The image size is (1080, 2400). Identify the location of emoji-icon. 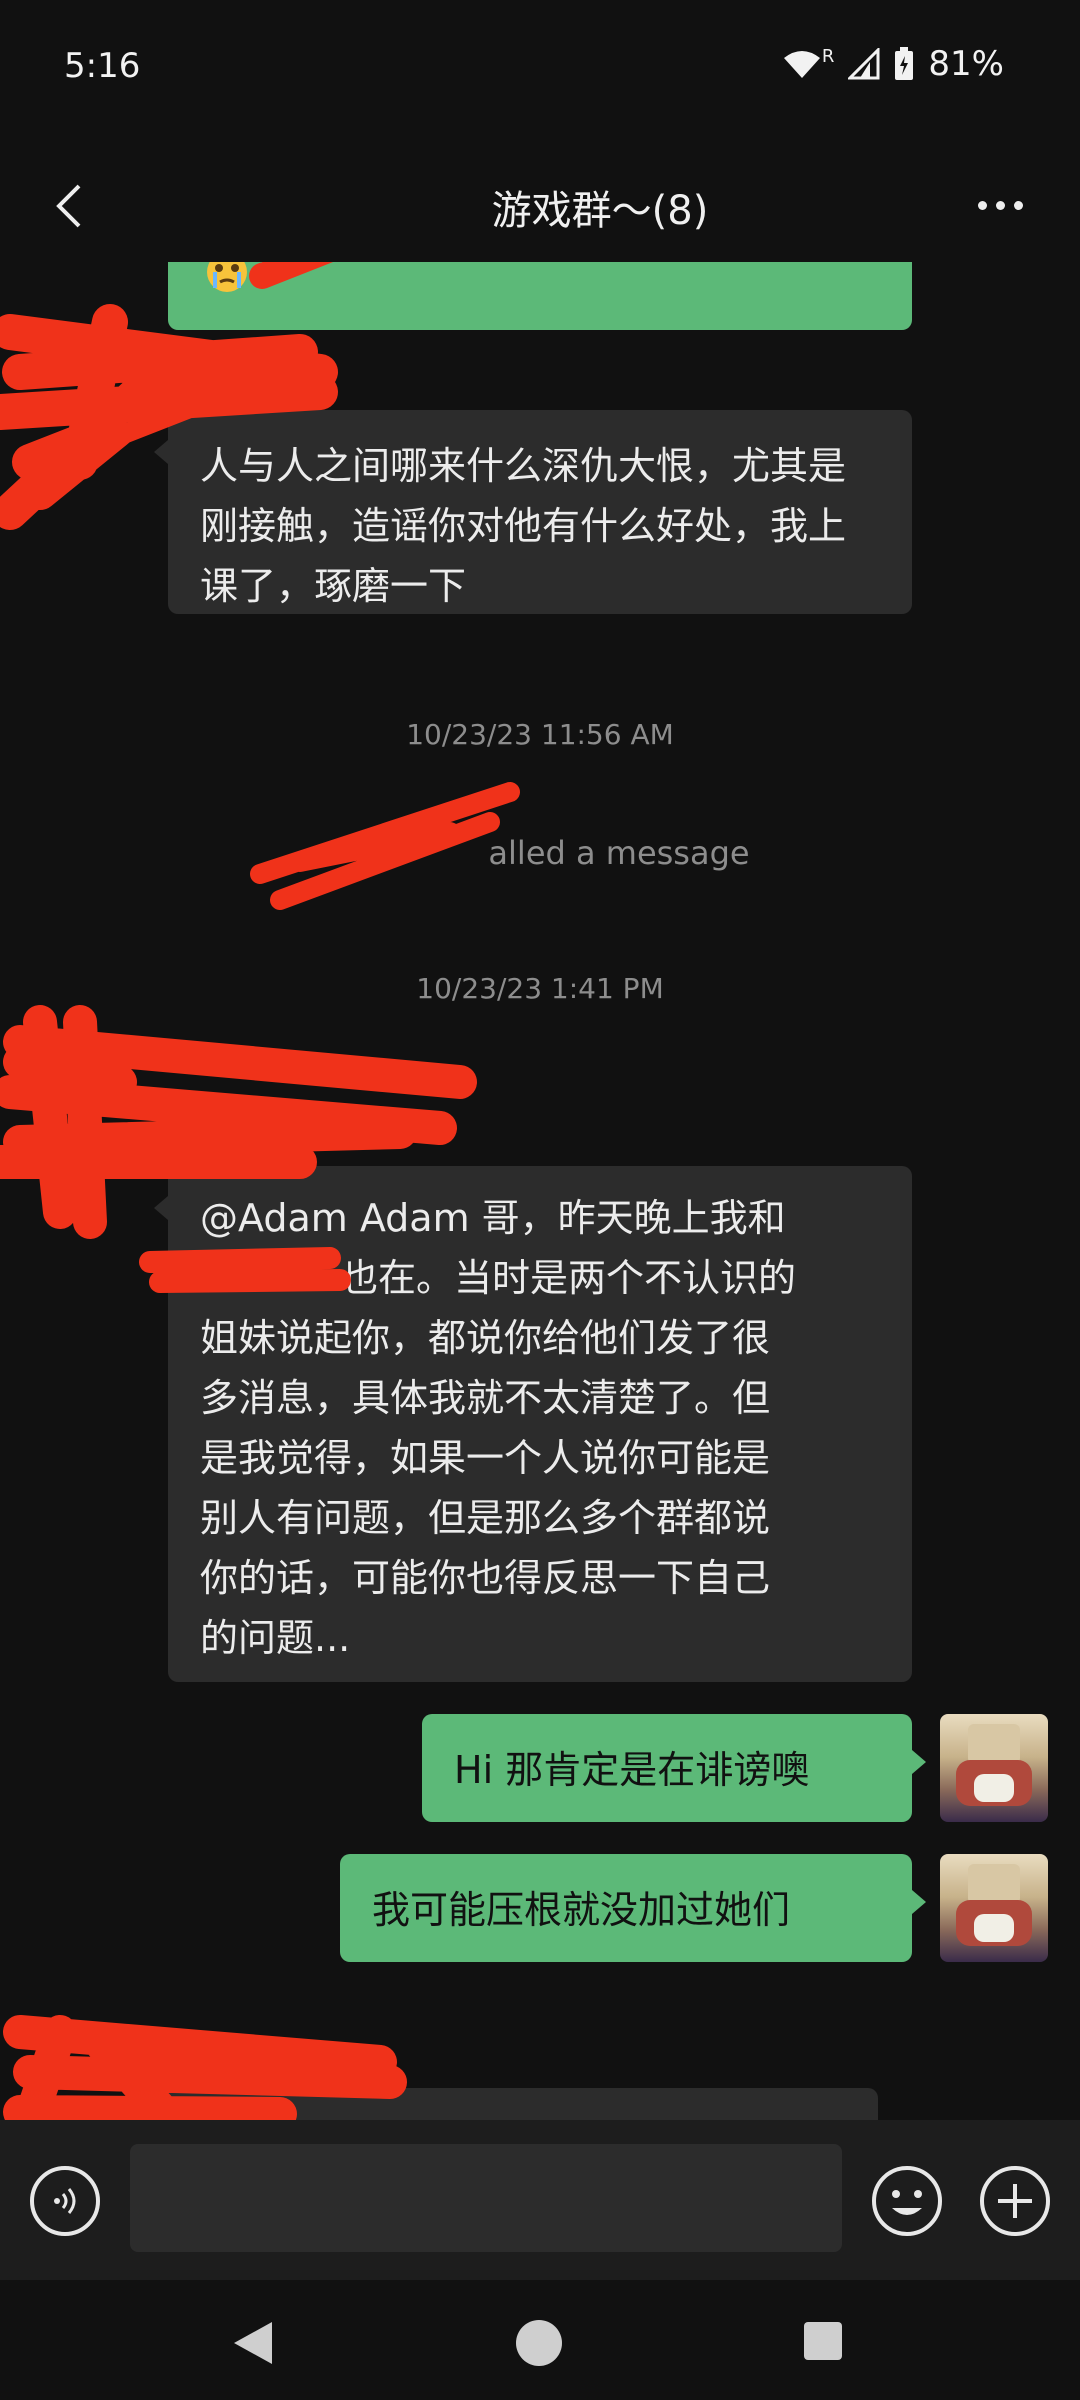
(907, 2201).